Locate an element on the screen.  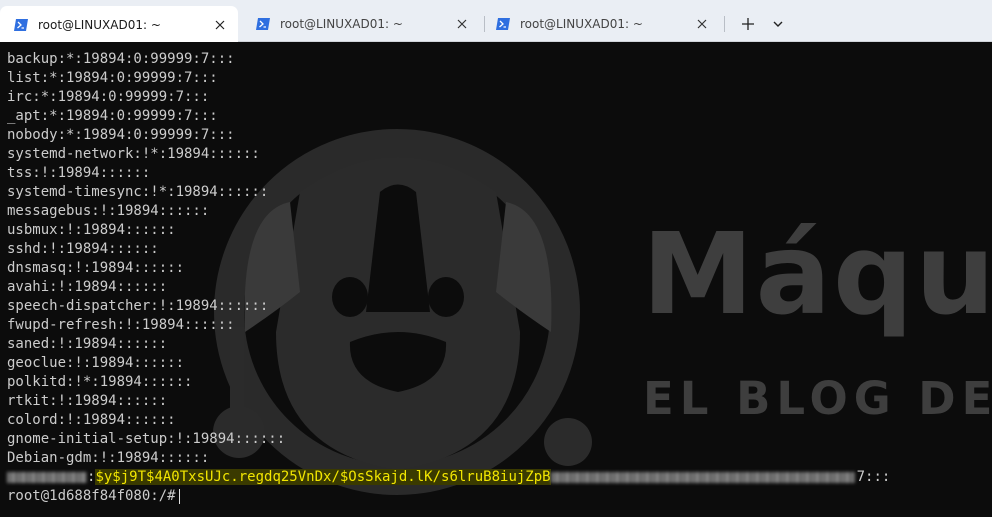
tab-dropdown-button is located at coordinates (778, 24).